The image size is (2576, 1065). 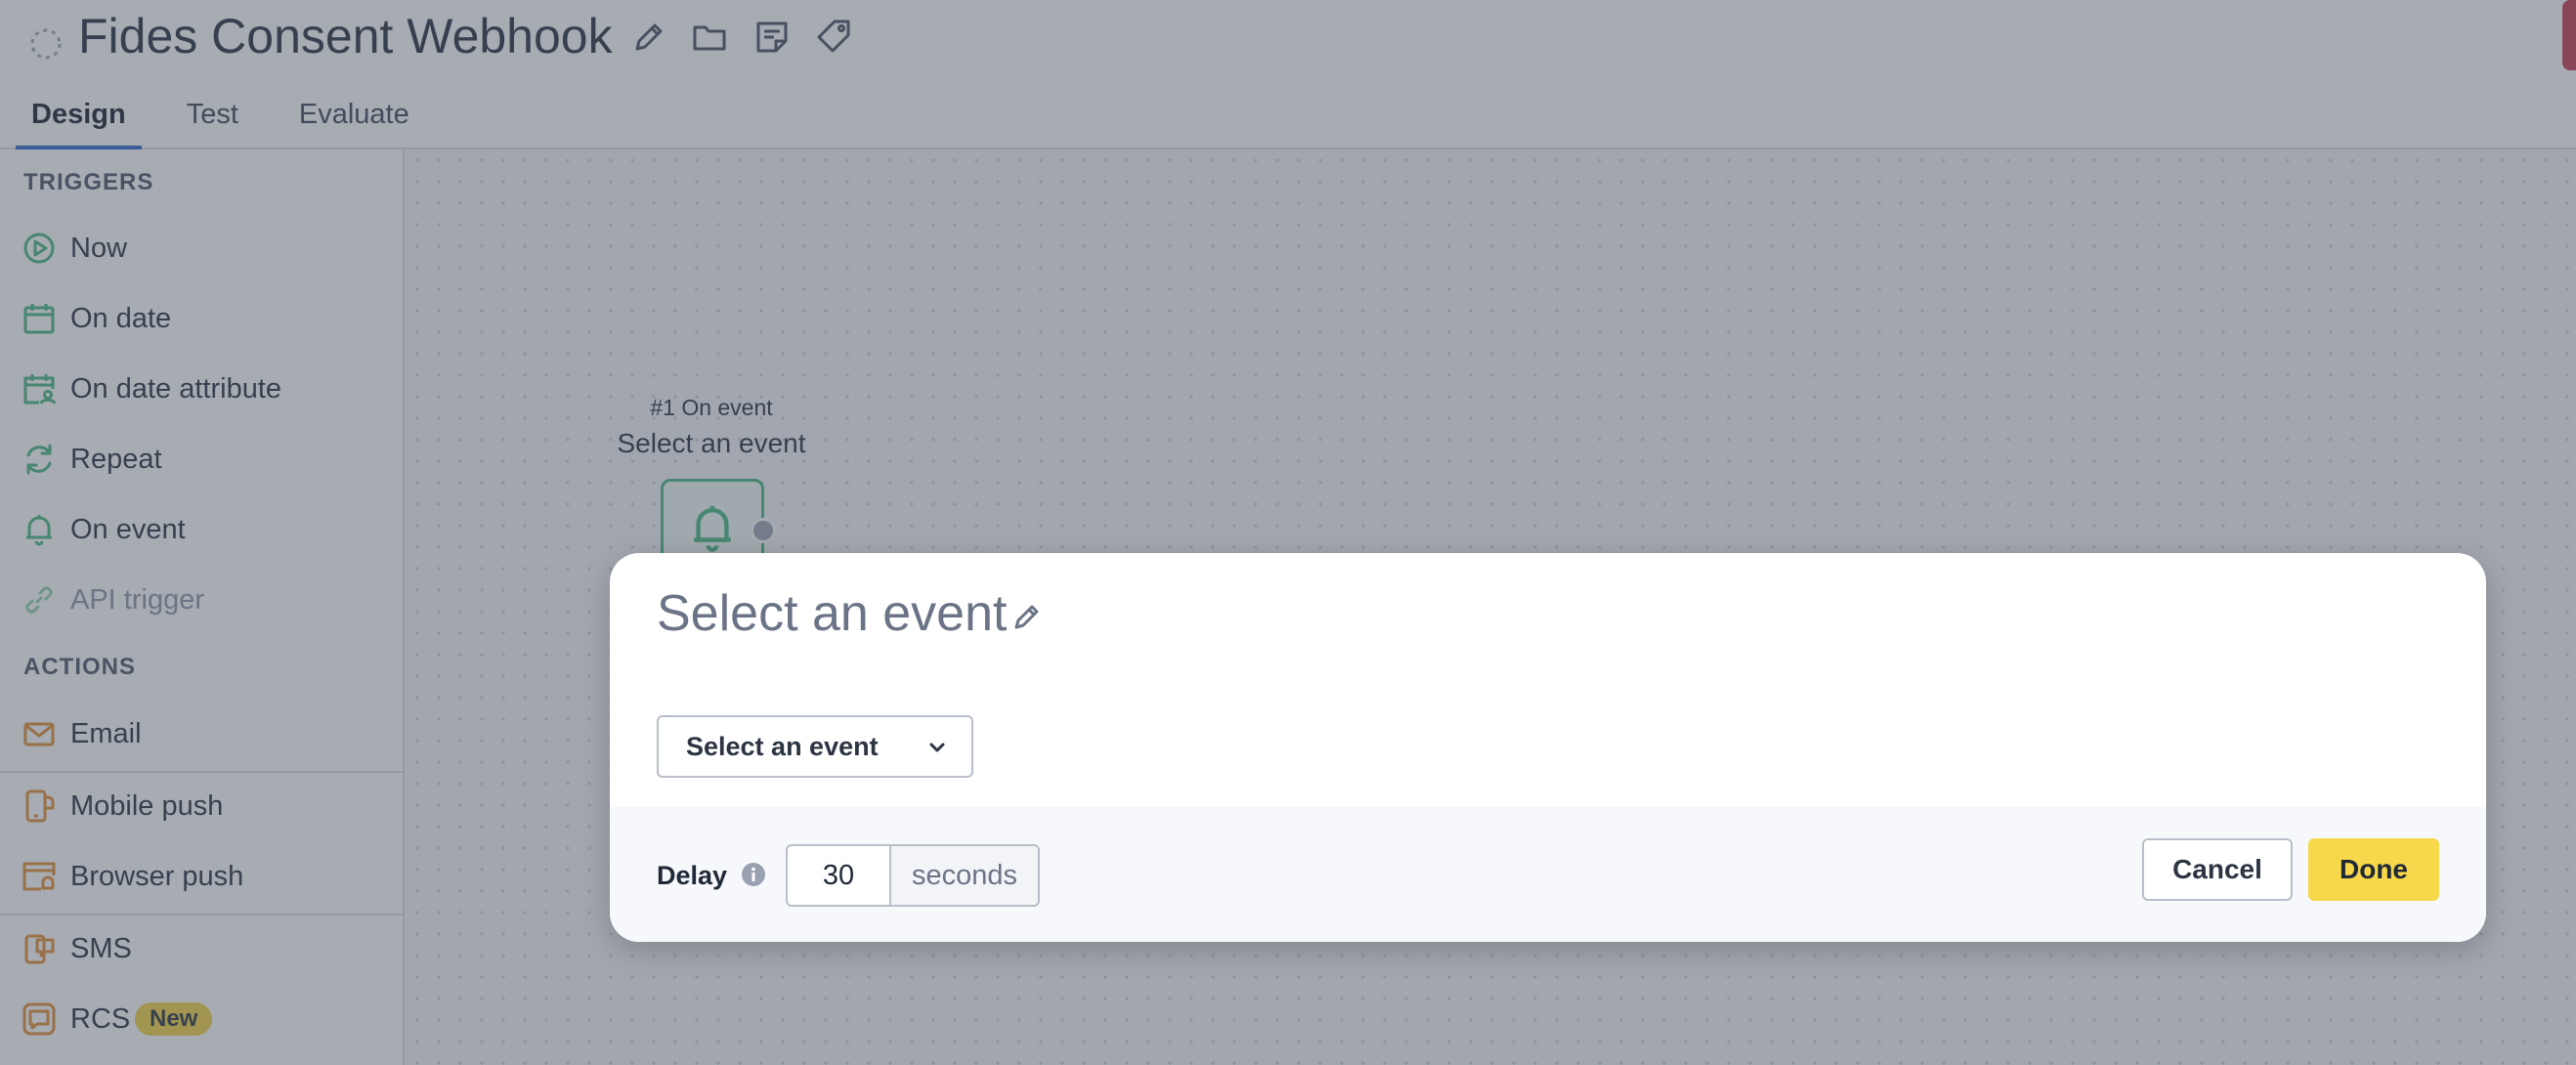 What do you see at coordinates (937, 747) in the screenshot?
I see `chevron-down-icon` at bounding box center [937, 747].